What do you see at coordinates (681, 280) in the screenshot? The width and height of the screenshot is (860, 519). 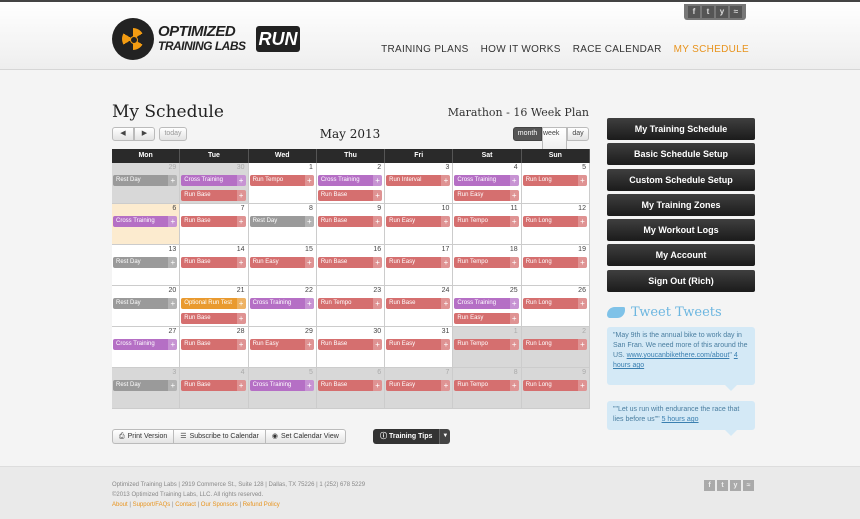 I see `sidebar-item-sign-out: Sign Out (Rich)` at bounding box center [681, 280].